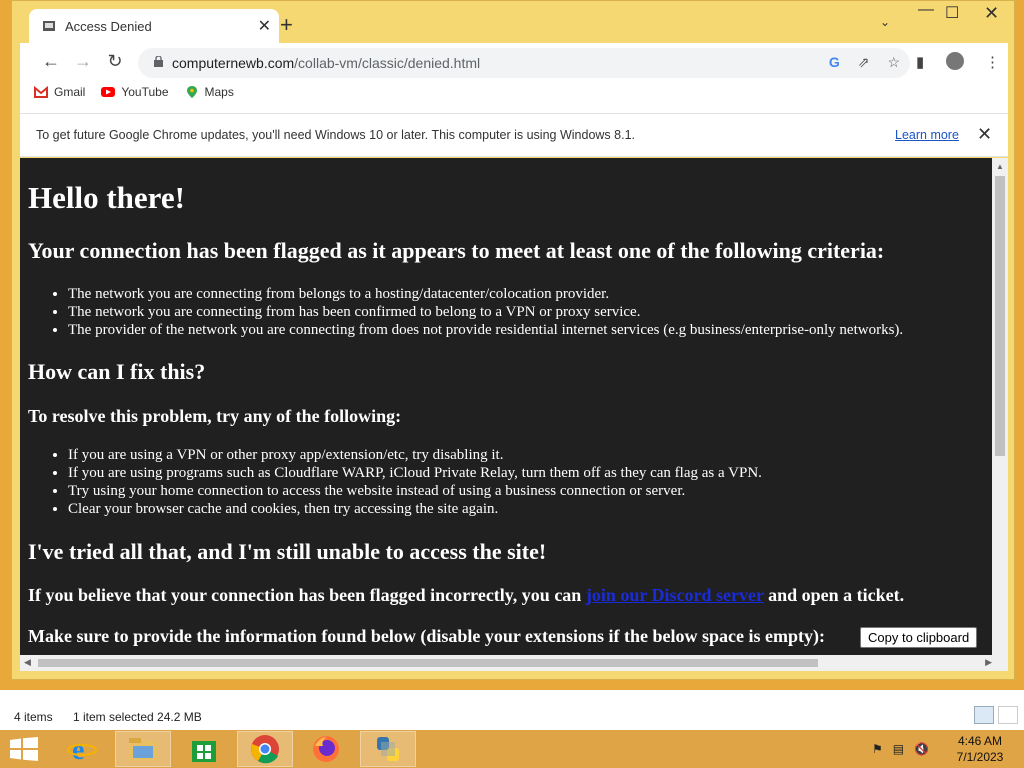  I want to click on items-count: 4 items, so click(33, 717).